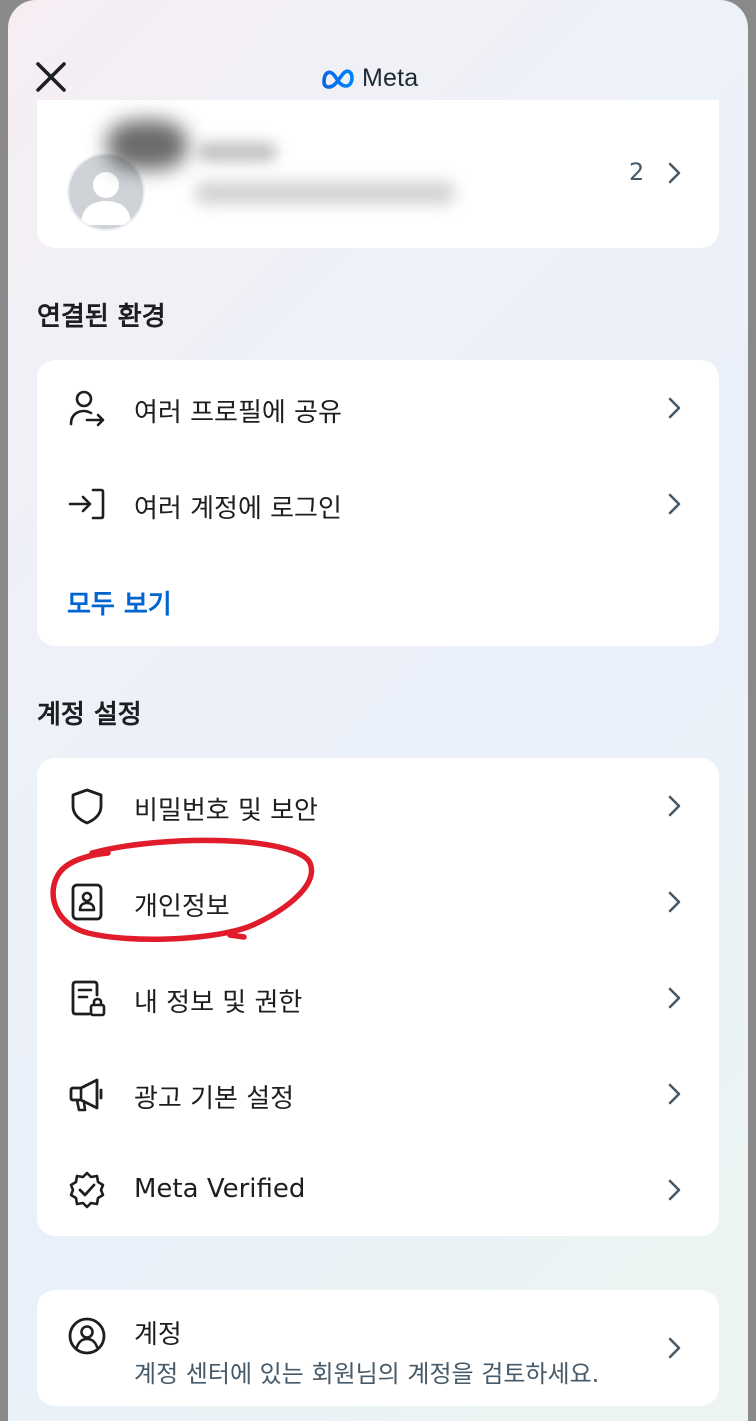  I want to click on accounts-card: 계정 계정 센터에 있는 회원님의 계정을 검토하세요., so click(378, 1348).